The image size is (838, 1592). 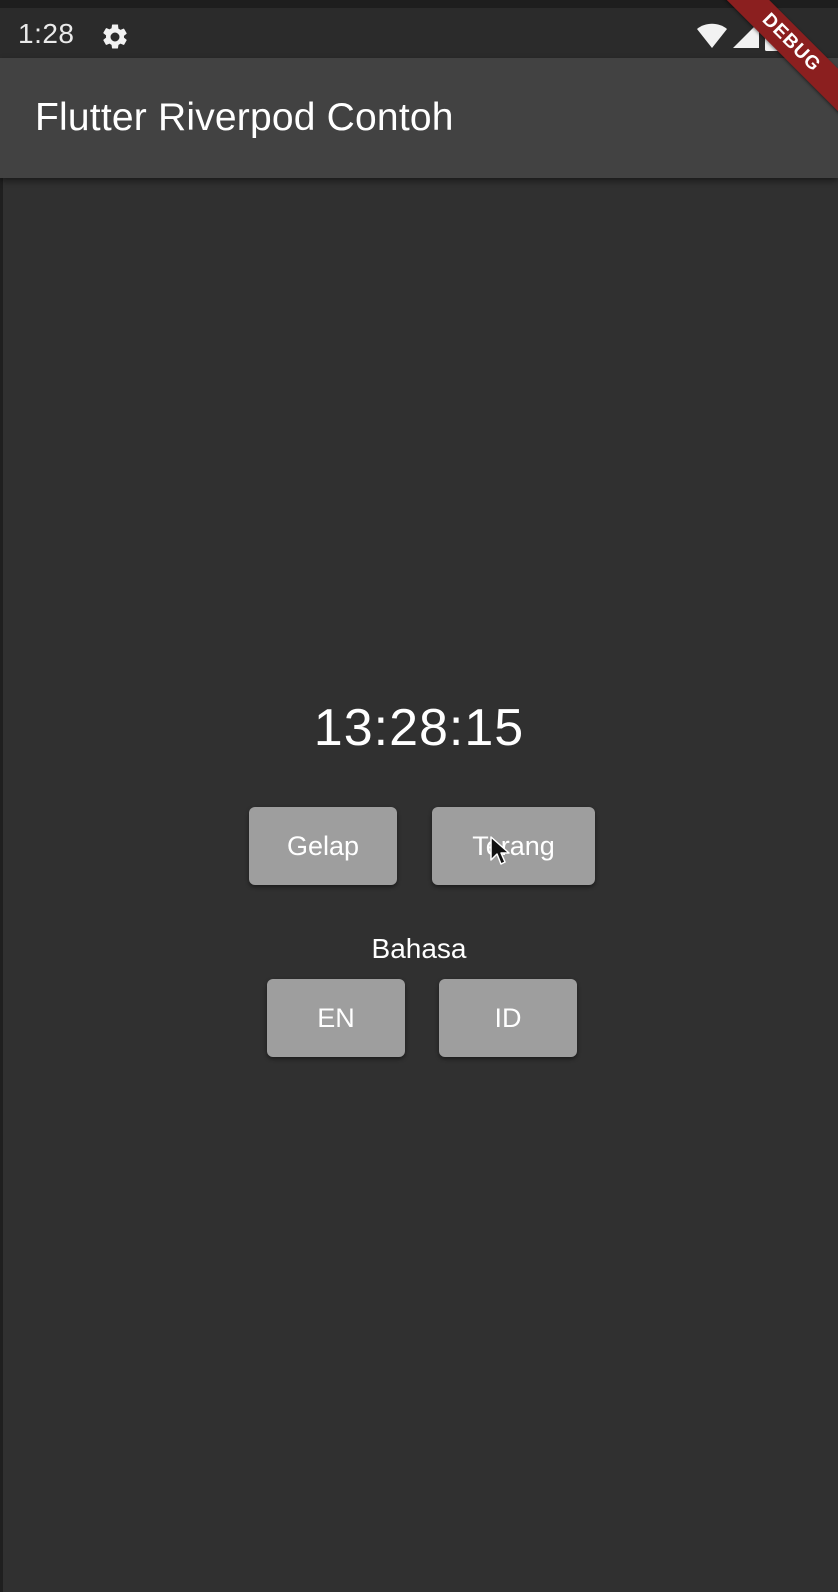 What do you see at coordinates (513, 846) in the screenshot?
I see `light-theme-button: Terang` at bounding box center [513, 846].